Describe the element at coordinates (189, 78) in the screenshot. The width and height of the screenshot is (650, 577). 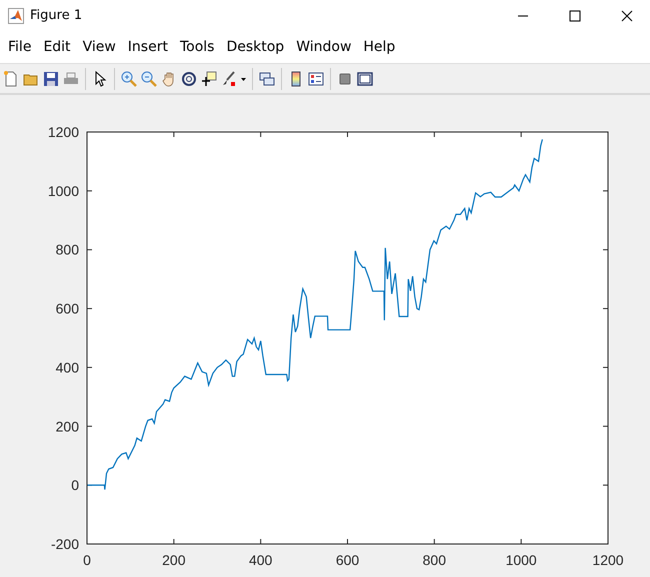
I see `rotate-icon` at that location.